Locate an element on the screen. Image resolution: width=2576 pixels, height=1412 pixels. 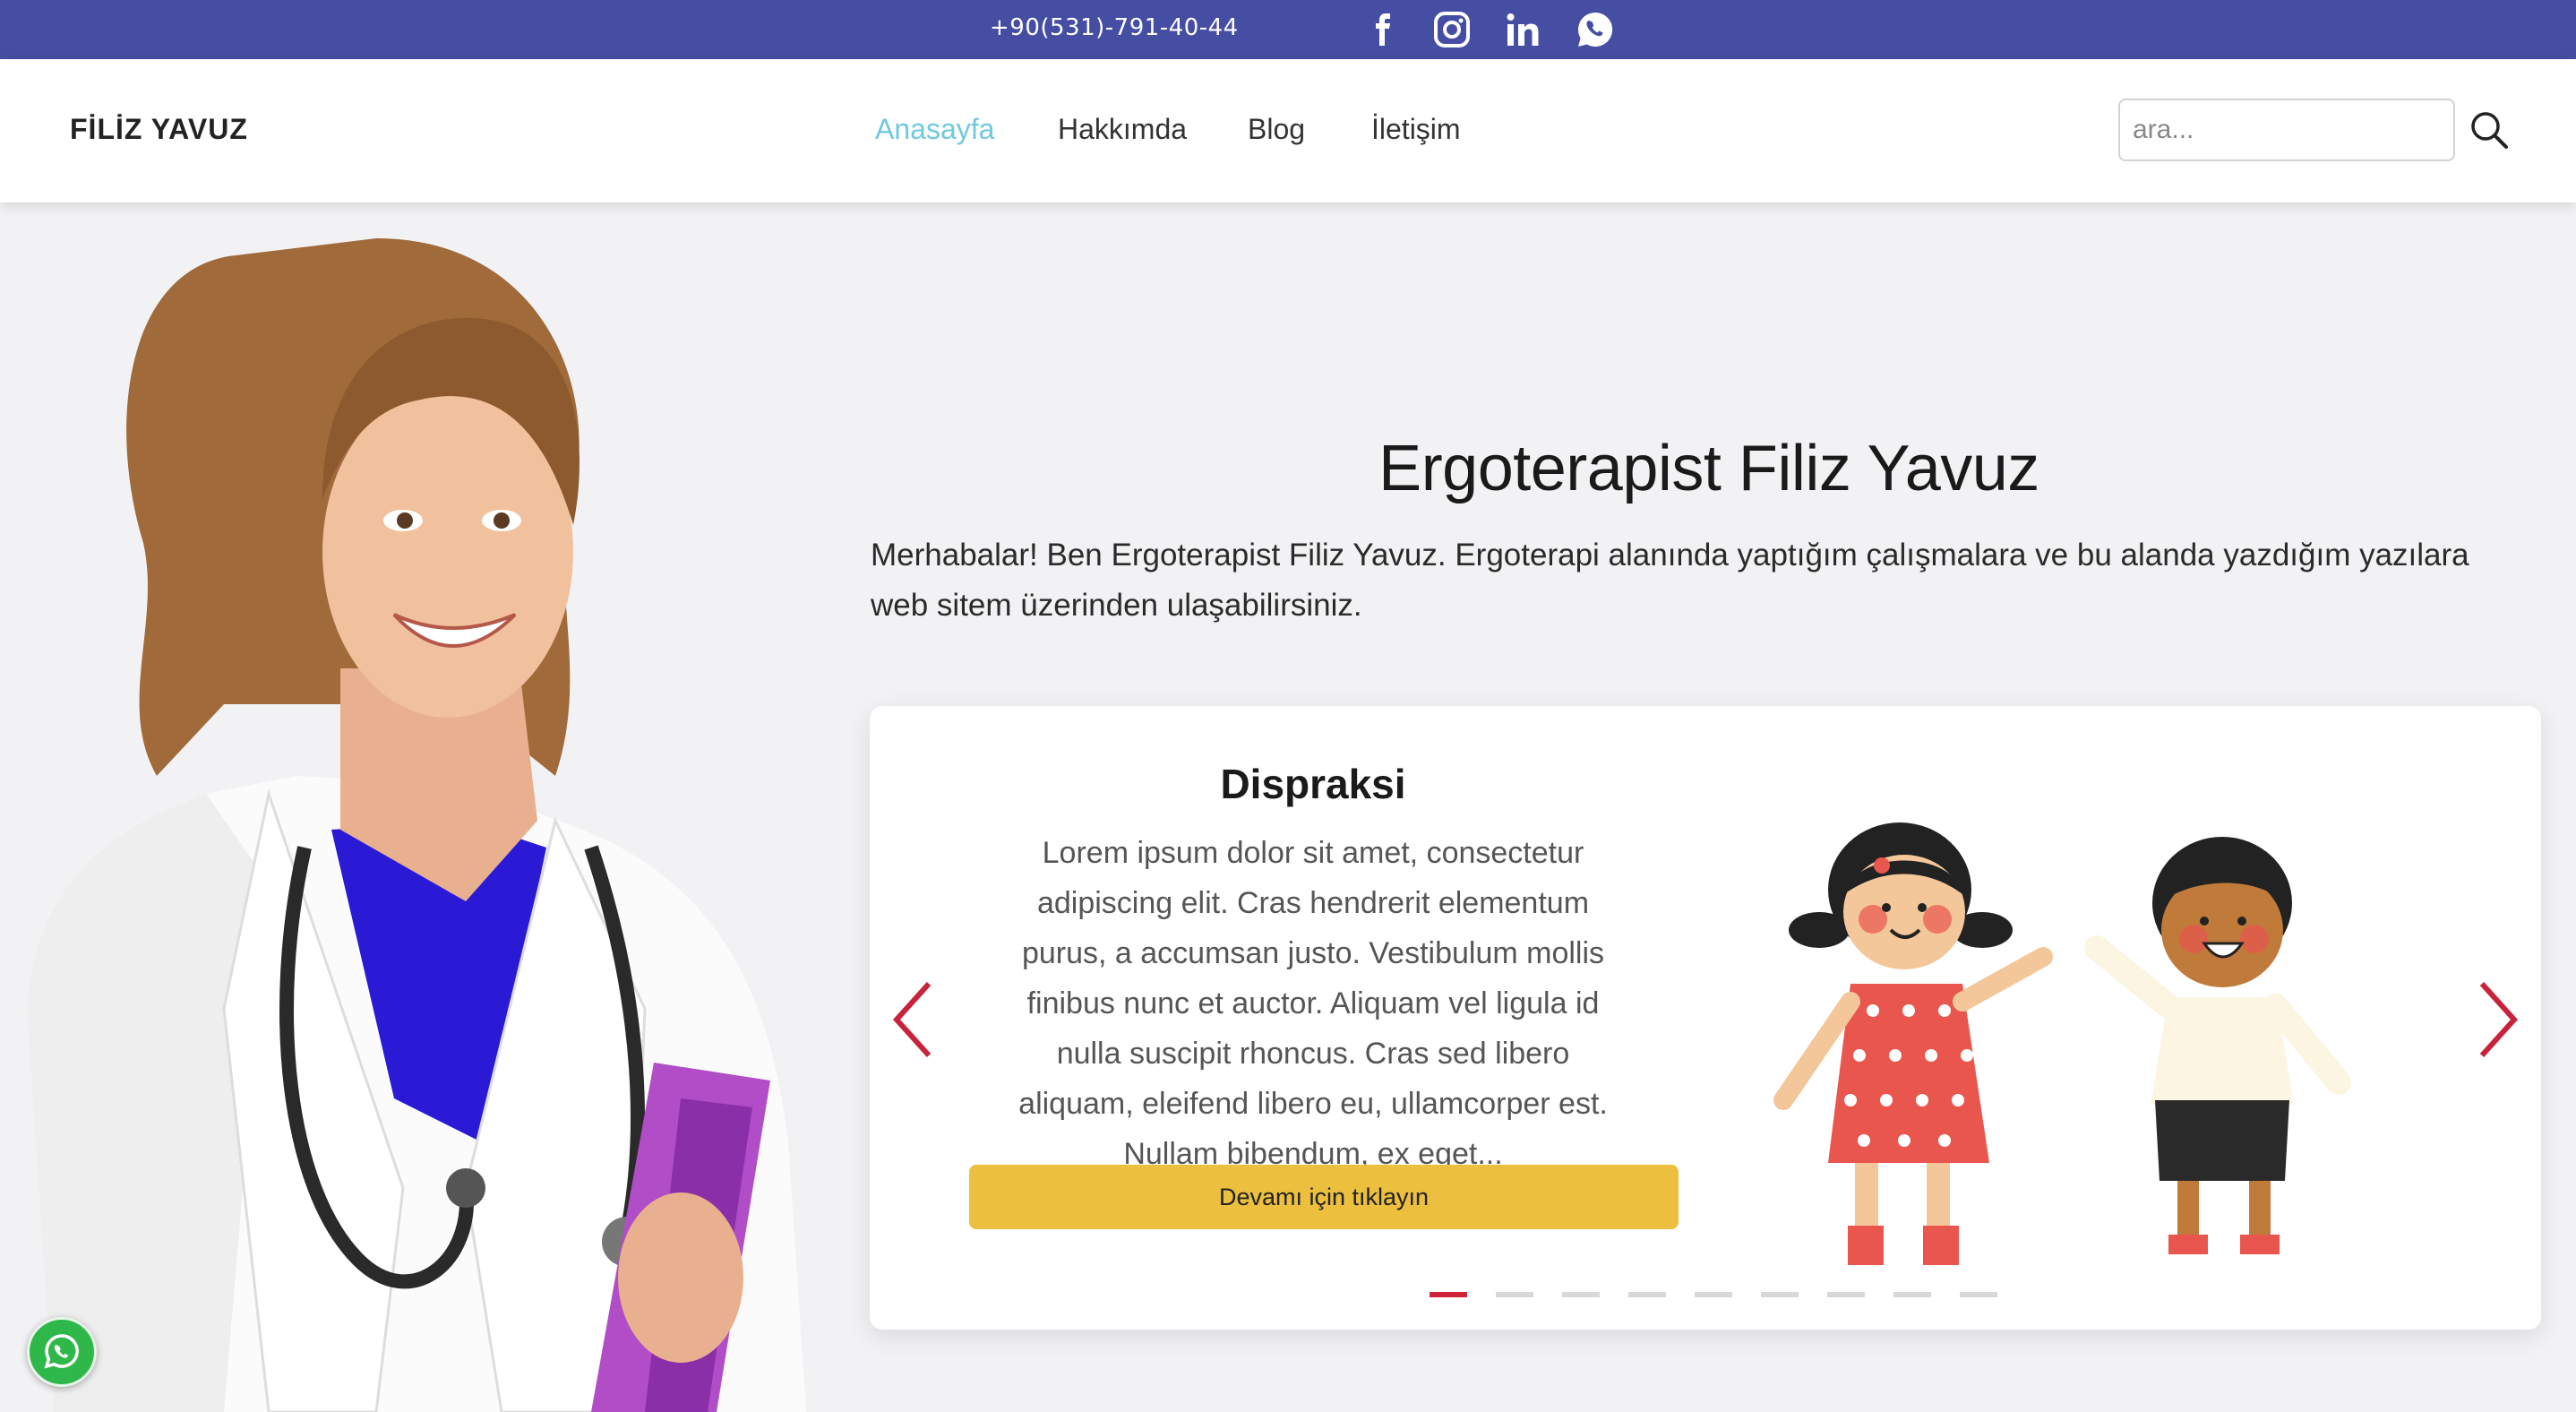
top-bar: +90(531)-791-40-44 is located at coordinates (1288, 29).